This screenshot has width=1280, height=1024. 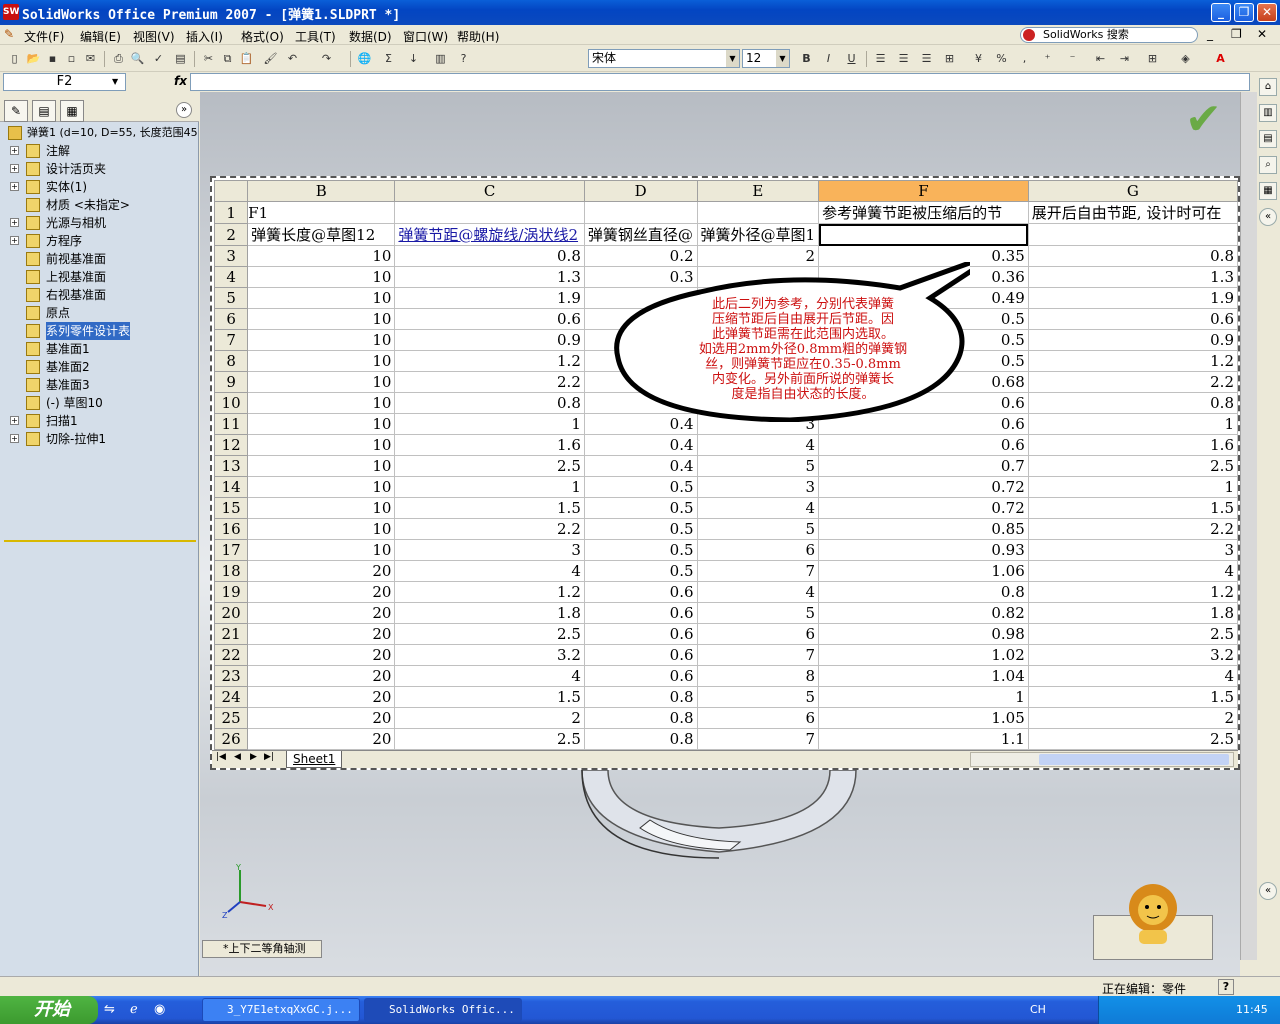 I want to click on table-cell: 展开后自由节距, 设计时可在, so click(x=1132, y=212).